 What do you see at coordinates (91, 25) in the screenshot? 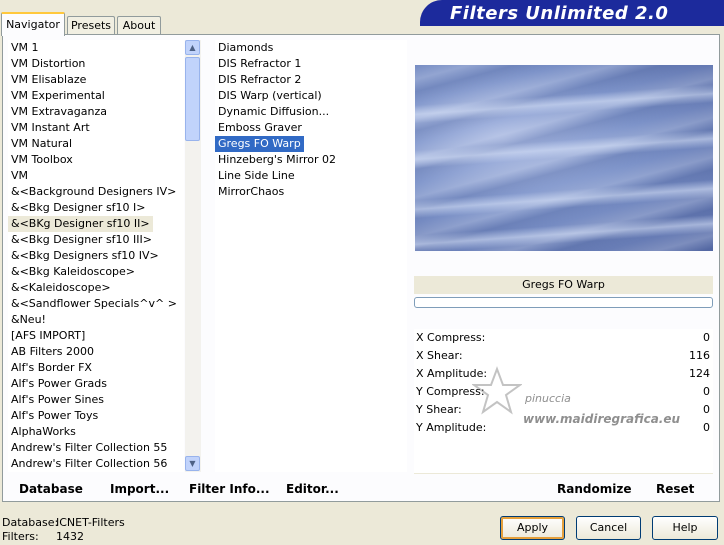
I see `tab-presets: Presets` at bounding box center [91, 25].